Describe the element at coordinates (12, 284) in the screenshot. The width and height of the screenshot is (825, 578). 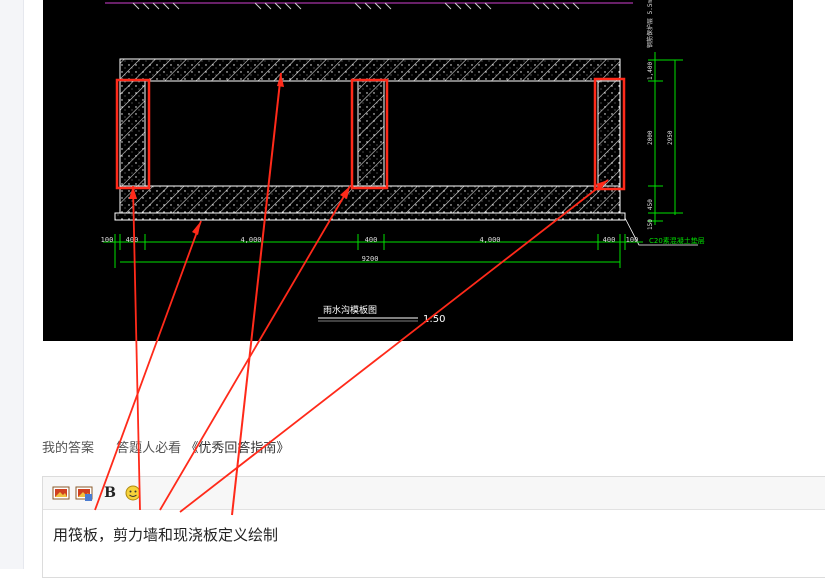
I see `left-side-strip` at that location.